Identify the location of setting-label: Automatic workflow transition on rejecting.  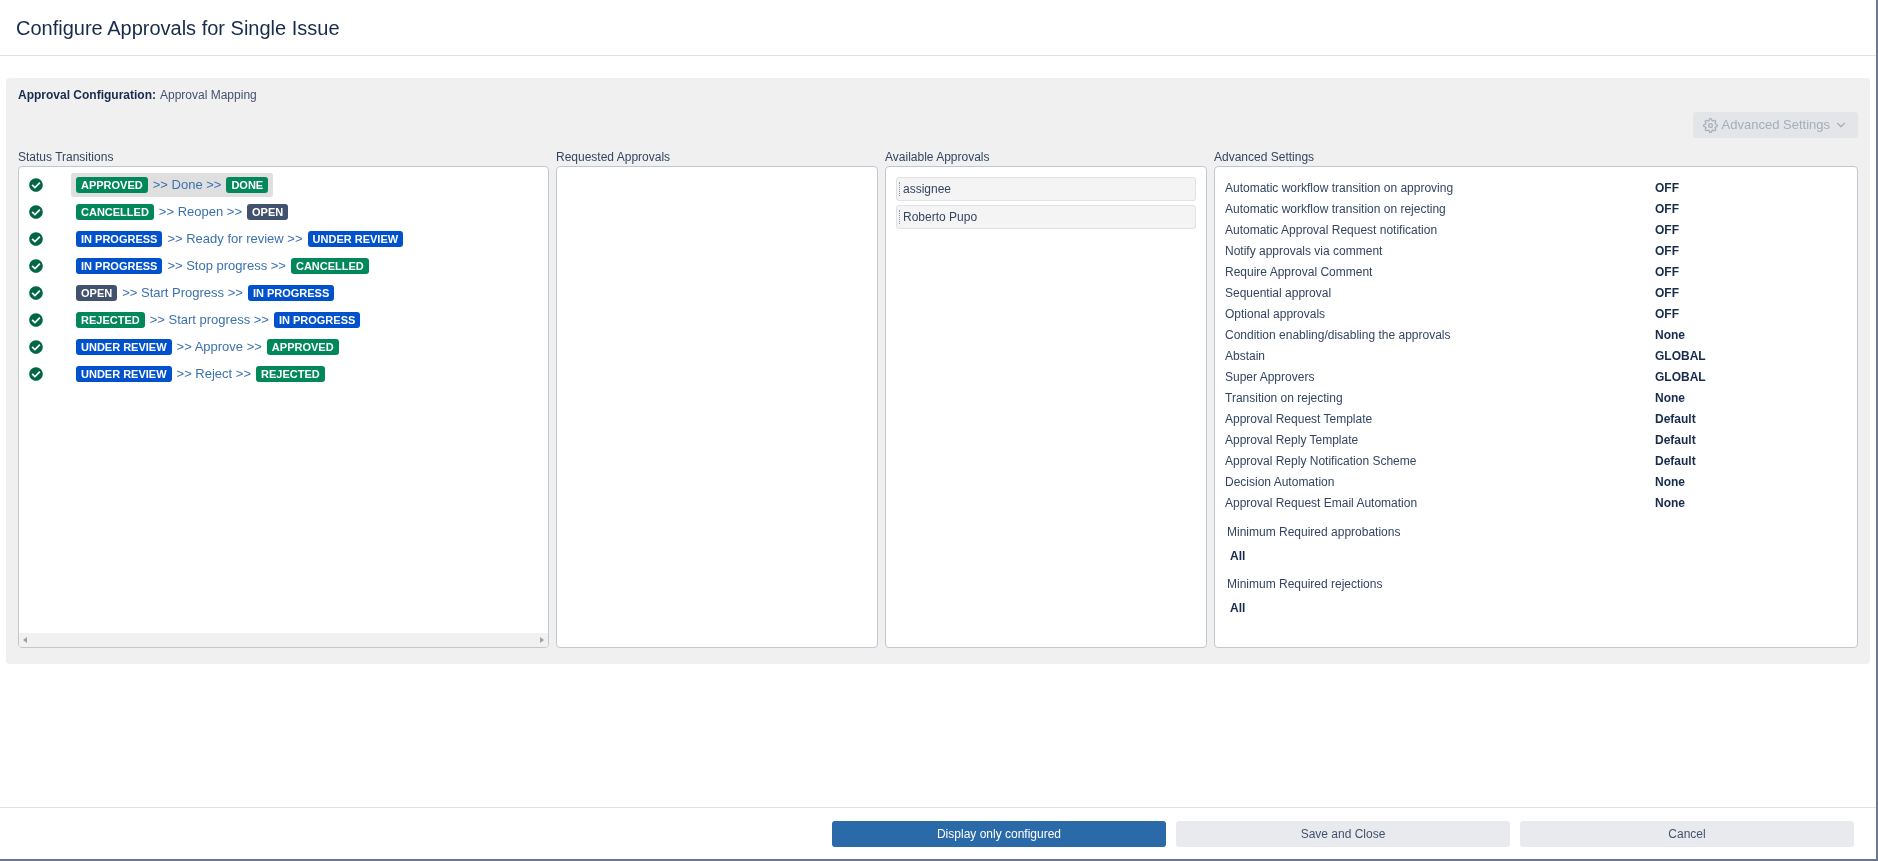
(1336, 209).